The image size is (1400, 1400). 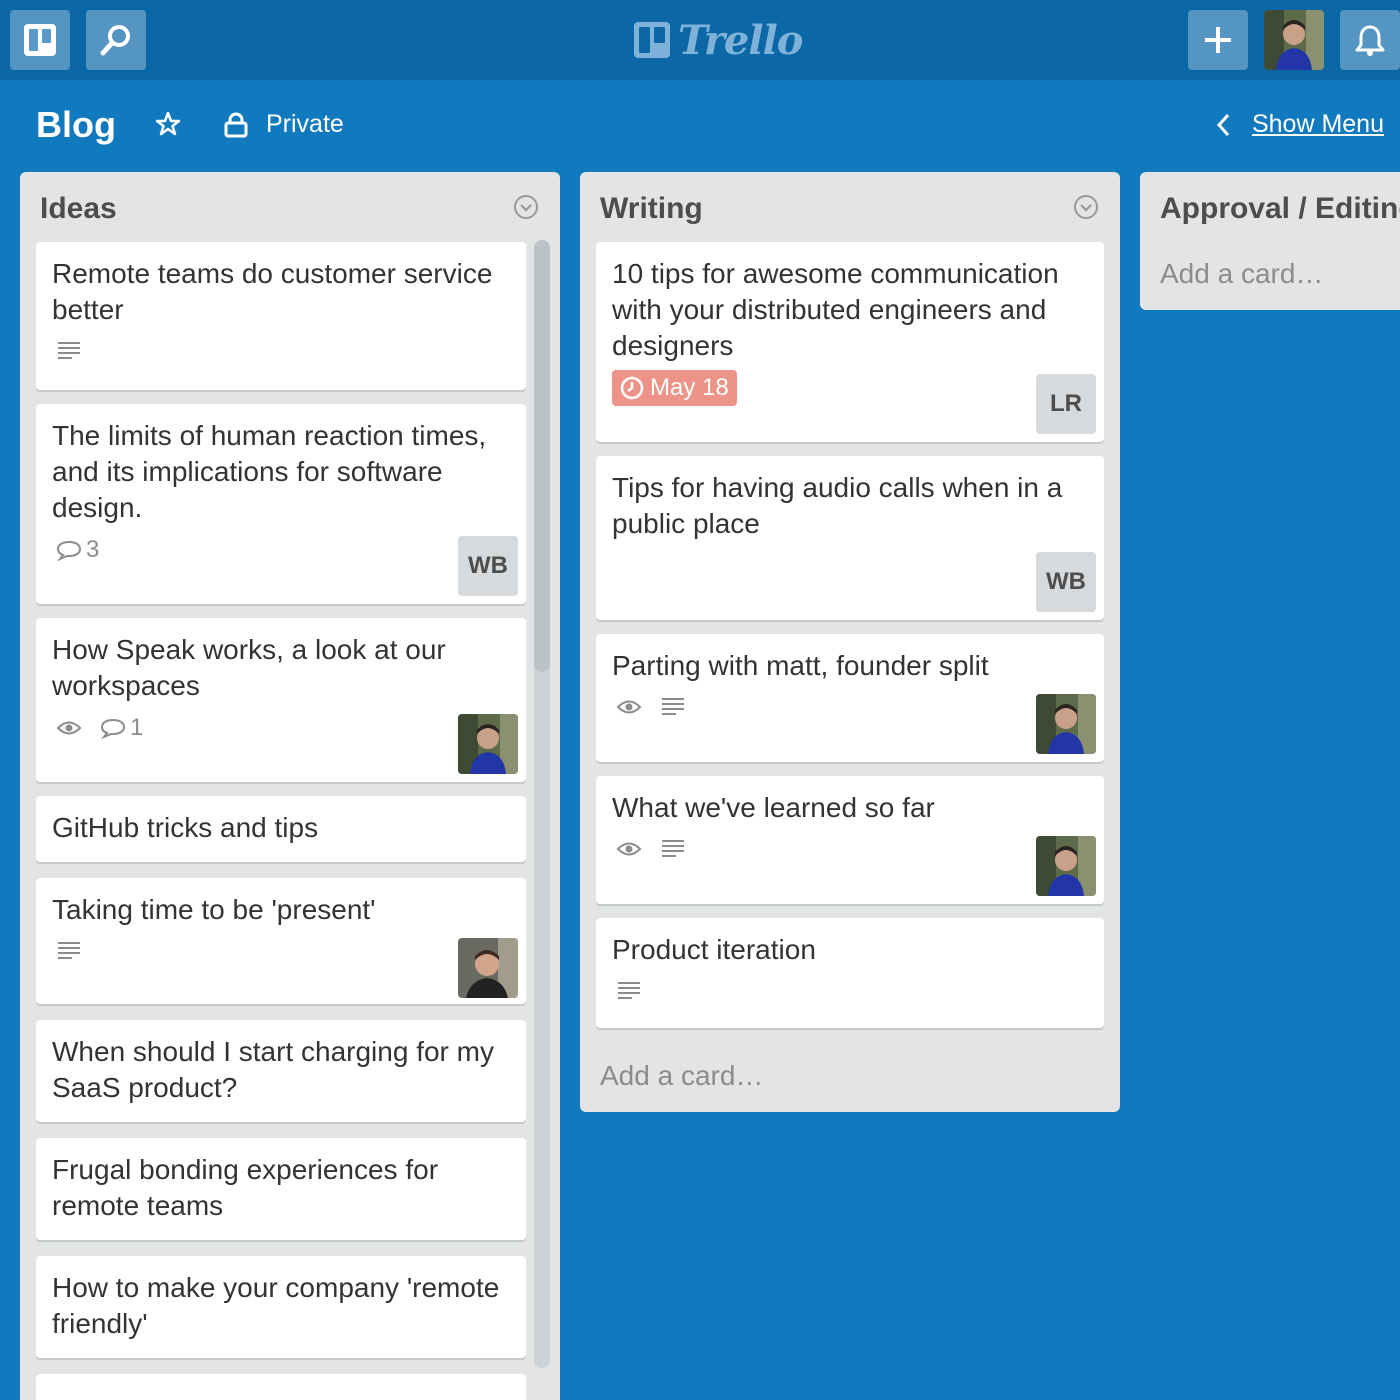 What do you see at coordinates (850, 840) in the screenshot?
I see `card: What we've learned so far` at bounding box center [850, 840].